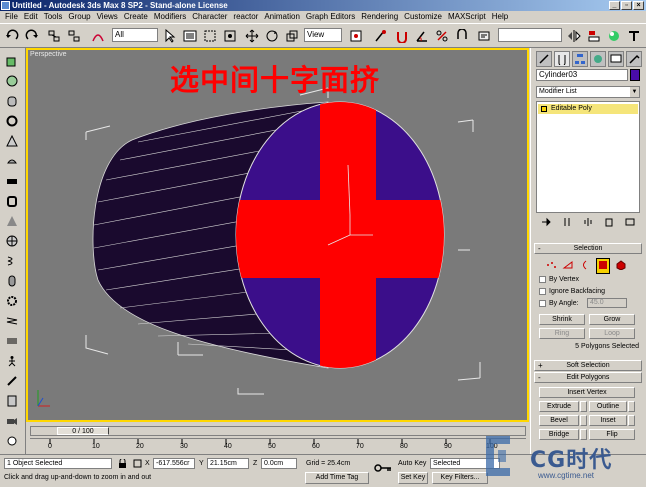 The height and width of the screenshot is (487, 646). Describe the element at coordinates (12, 161) in the screenshot. I see `create-teapot-icon` at that location.